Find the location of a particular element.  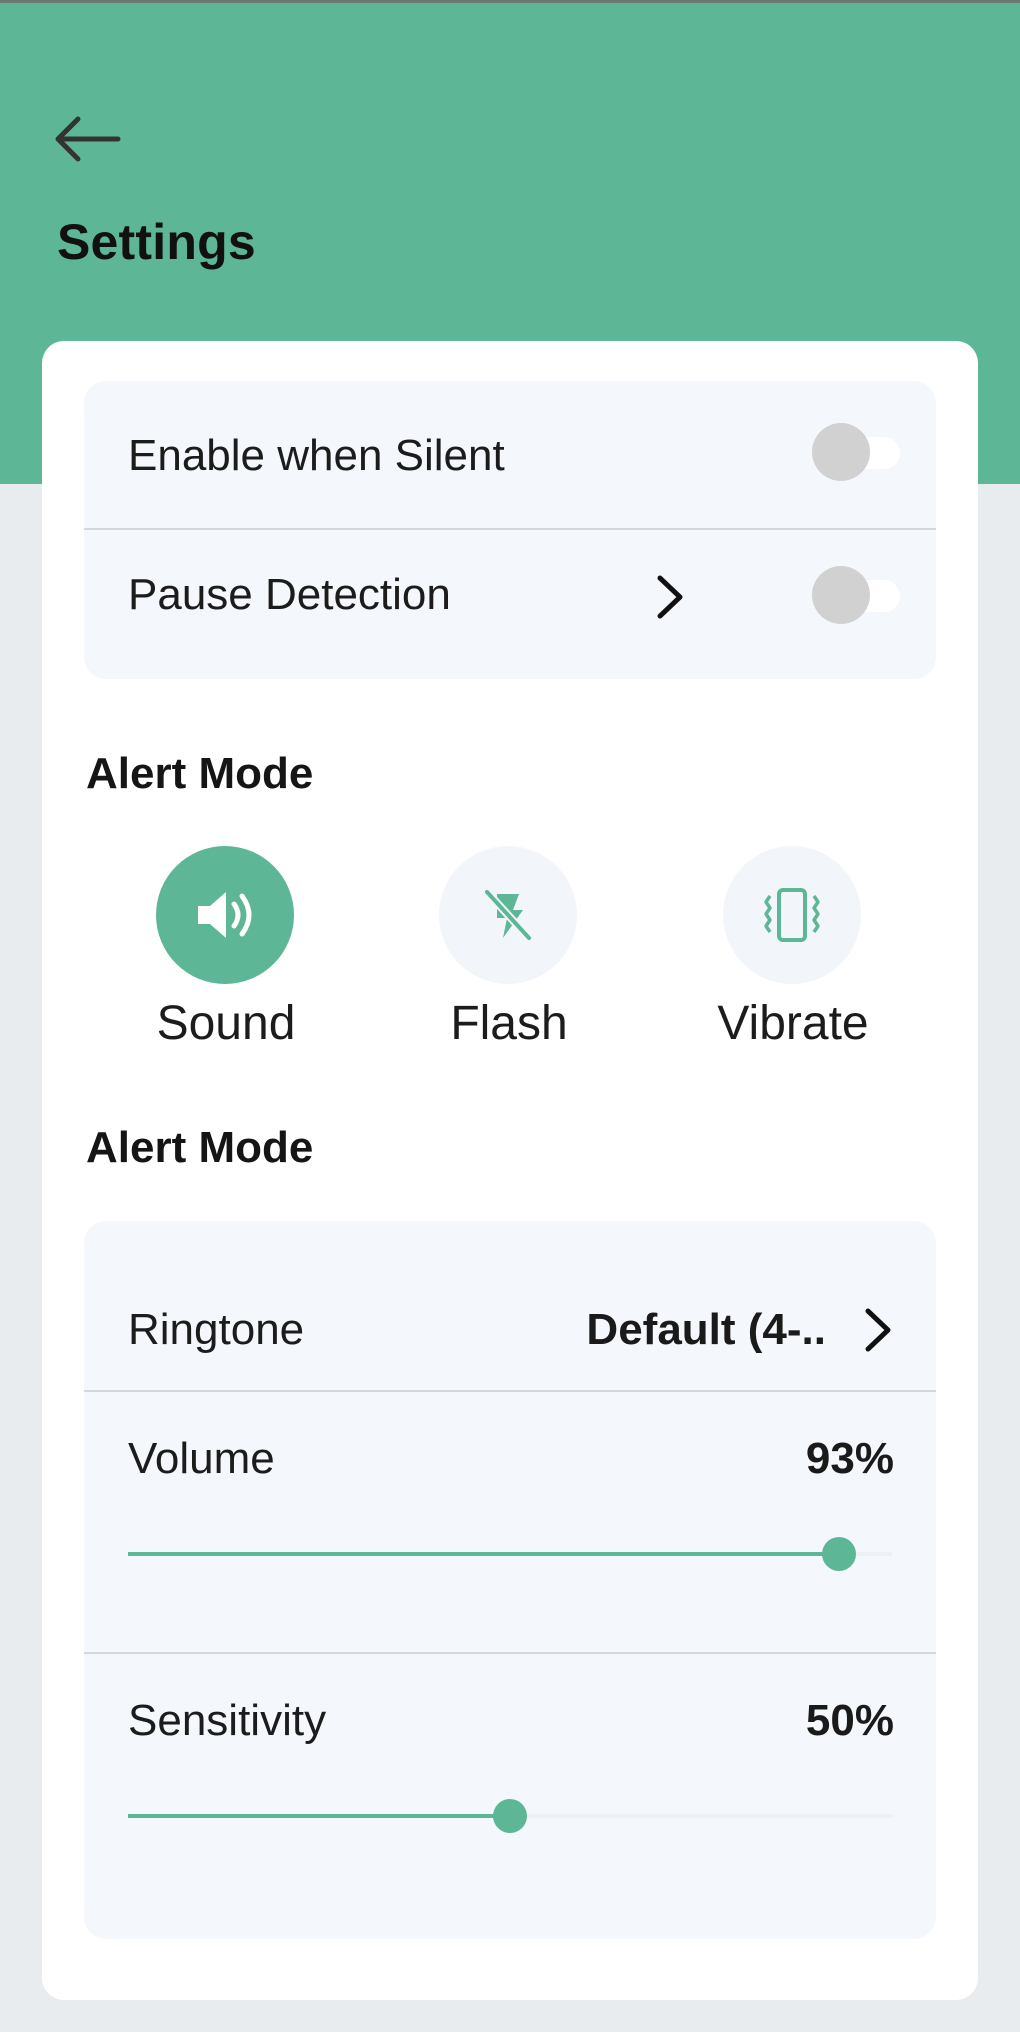

alert-mode-flash: Flash is located at coordinates (509, 956).